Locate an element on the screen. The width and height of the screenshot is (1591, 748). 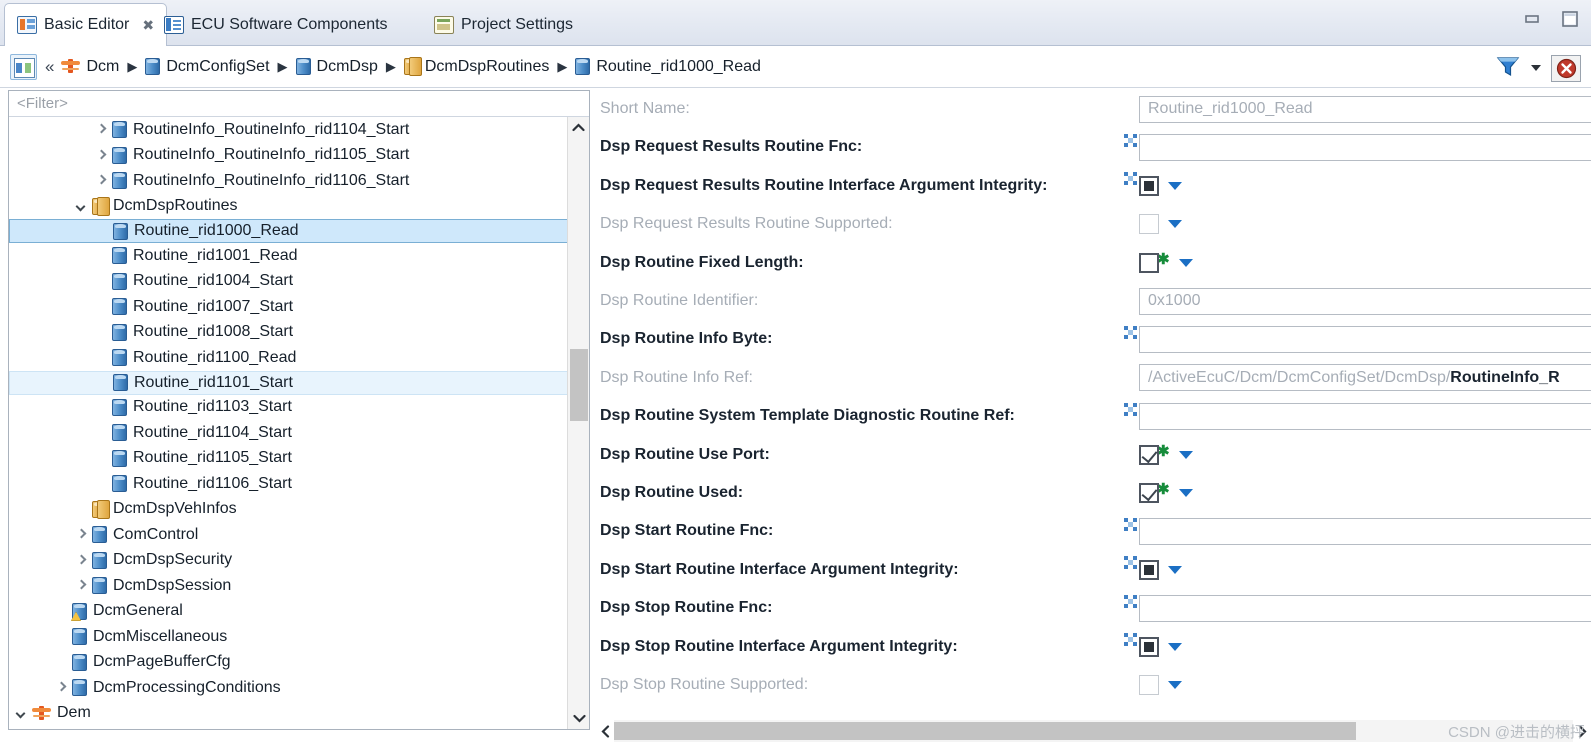
tree-item: DcmPageBufferCfg is located at coordinates (299, 663).